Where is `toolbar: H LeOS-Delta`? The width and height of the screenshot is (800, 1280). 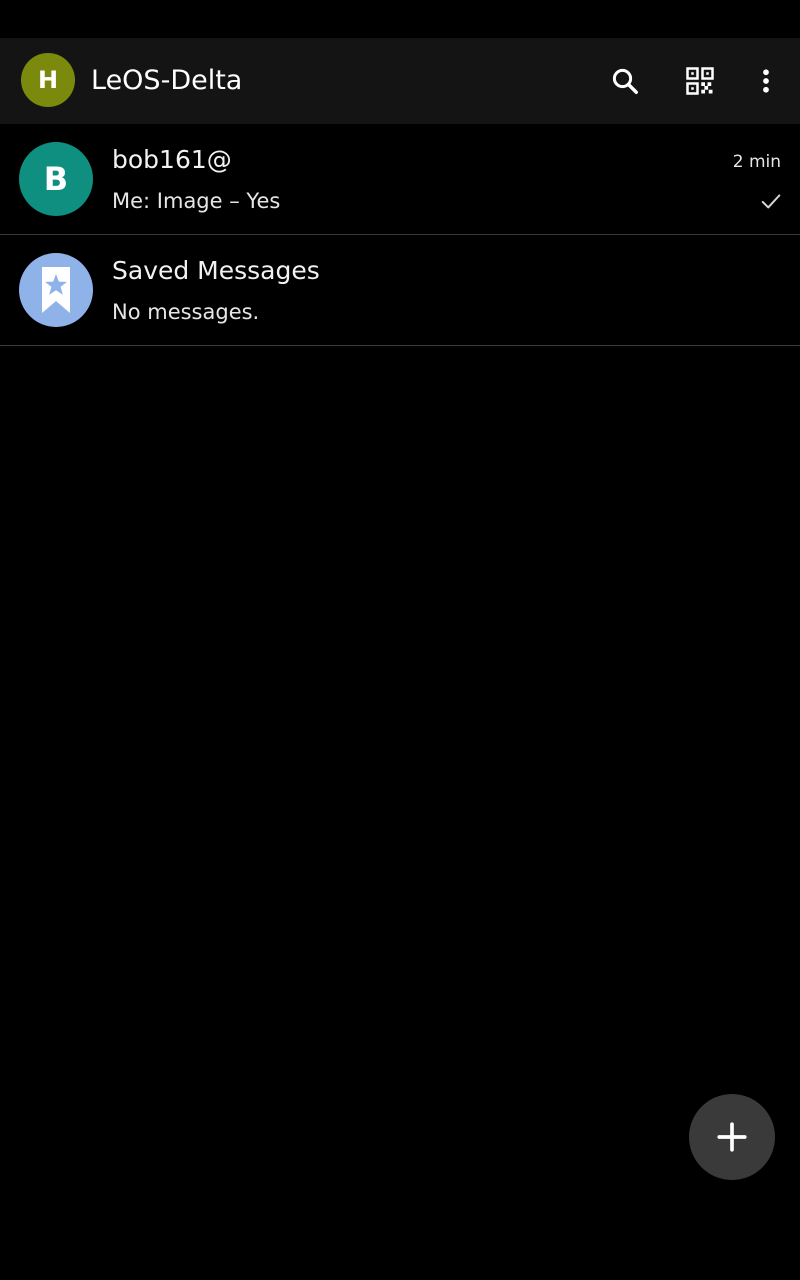
toolbar: H LeOS-Delta is located at coordinates (400, 81).